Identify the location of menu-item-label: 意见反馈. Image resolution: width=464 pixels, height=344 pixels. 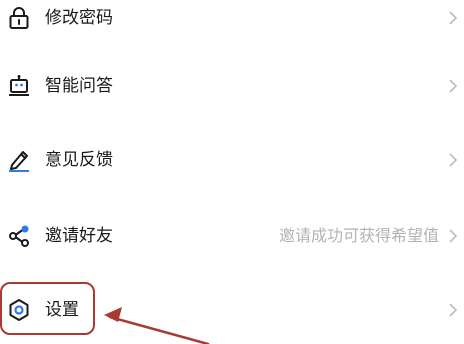
(79, 160).